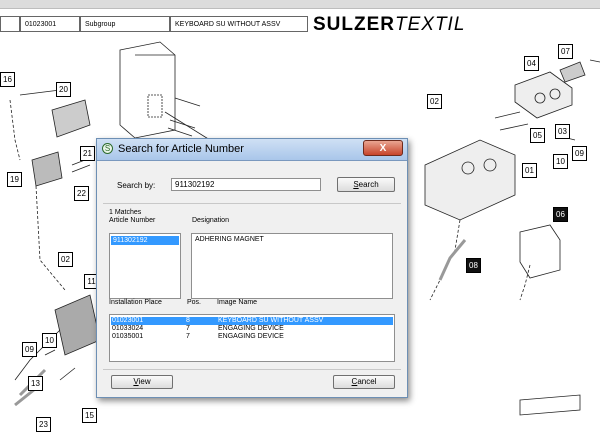  What do you see at coordinates (194, 302) in the screenshot?
I see `pos-header: Pos.` at bounding box center [194, 302].